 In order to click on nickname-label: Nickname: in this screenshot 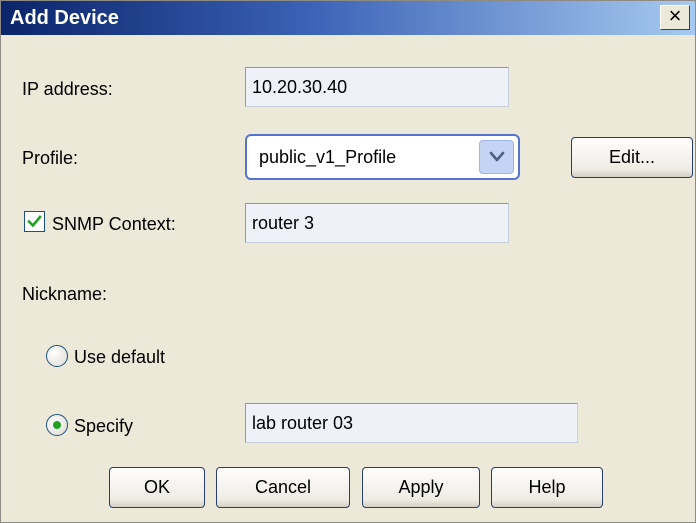, I will do `click(65, 294)`.